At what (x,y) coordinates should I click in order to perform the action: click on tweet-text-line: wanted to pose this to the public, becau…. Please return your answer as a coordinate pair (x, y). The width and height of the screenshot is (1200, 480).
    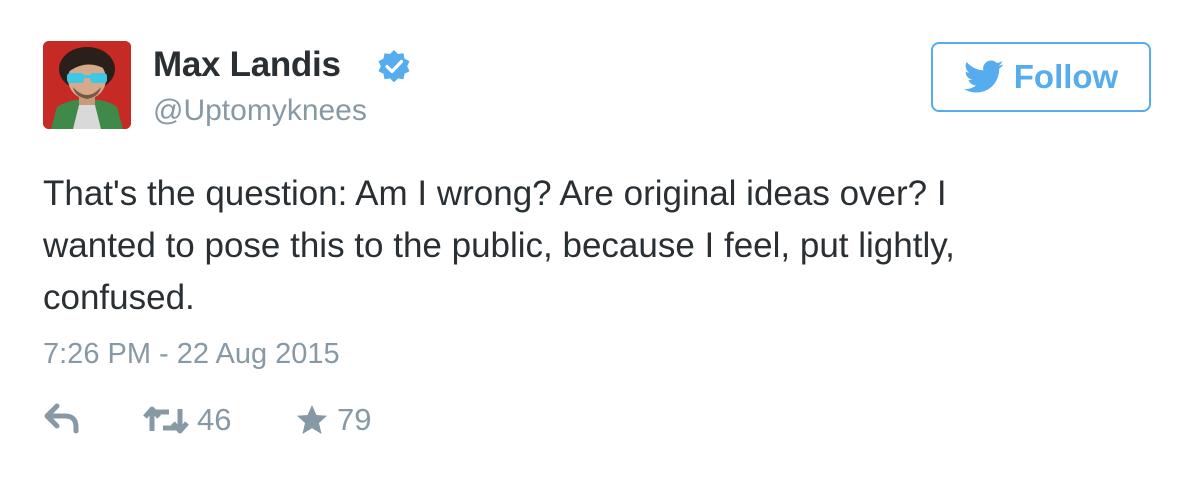
    Looking at the image, I should click on (499, 245).